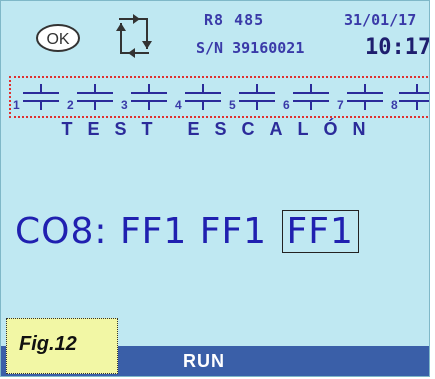 The image size is (435, 379). What do you see at coordinates (380, 20) in the screenshot?
I see `date-display: 31/01/17` at bounding box center [380, 20].